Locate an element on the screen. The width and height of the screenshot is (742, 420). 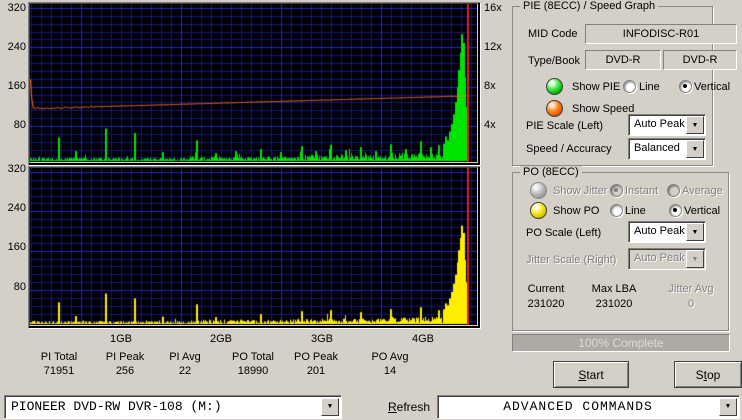
pie-vertical-label: Vertical is located at coordinates (712, 87).